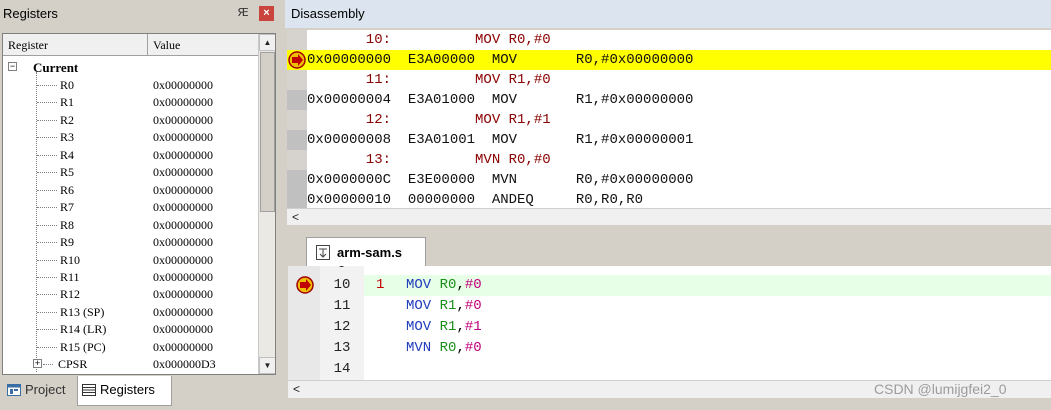 The width and height of the screenshot is (1051, 410). What do you see at coordinates (669, 270) in the screenshot?
I see `code-line: 9` at bounding box center [669, 270].